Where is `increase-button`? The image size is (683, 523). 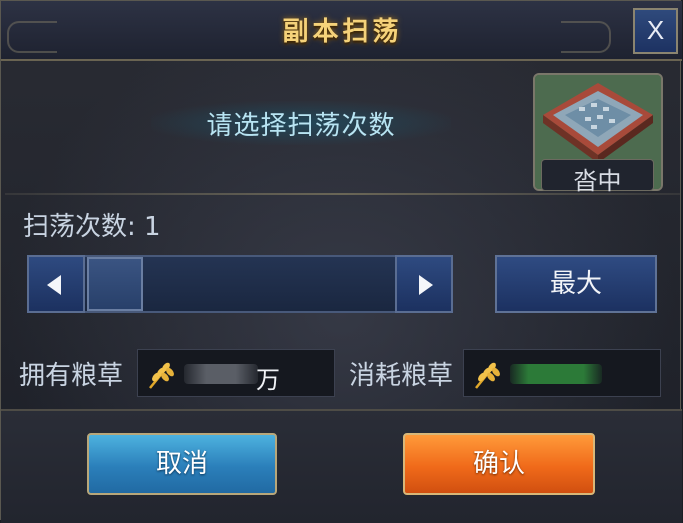
increase-button is located at coordinates (424, 284).